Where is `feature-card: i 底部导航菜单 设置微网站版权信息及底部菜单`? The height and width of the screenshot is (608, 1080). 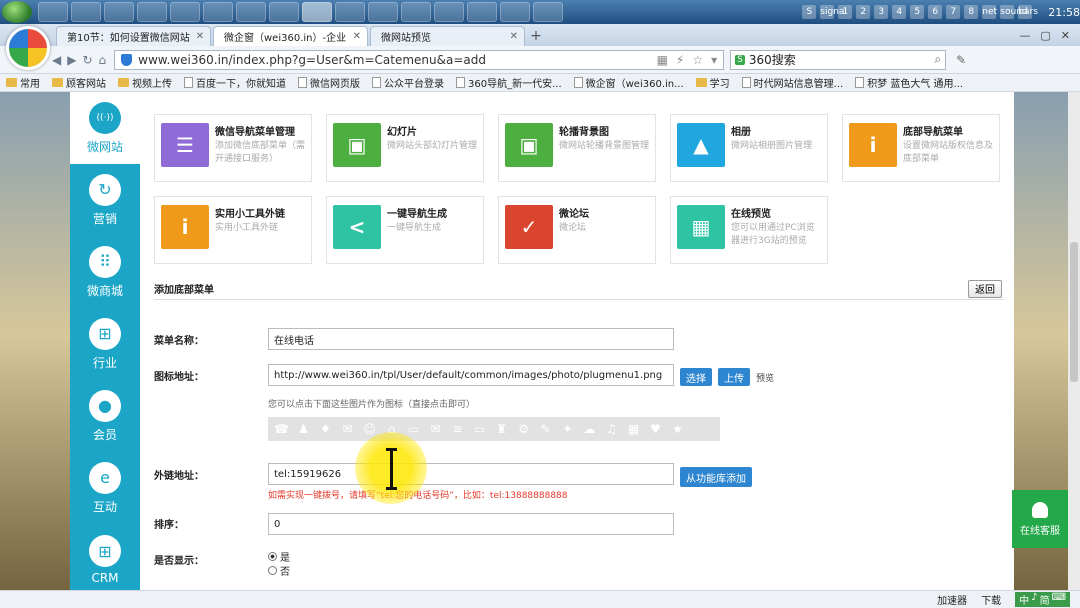 feature-card: i 底部导航菜单 设置微网站版权信息及底部菜单 is located at coordinates (921, 148).